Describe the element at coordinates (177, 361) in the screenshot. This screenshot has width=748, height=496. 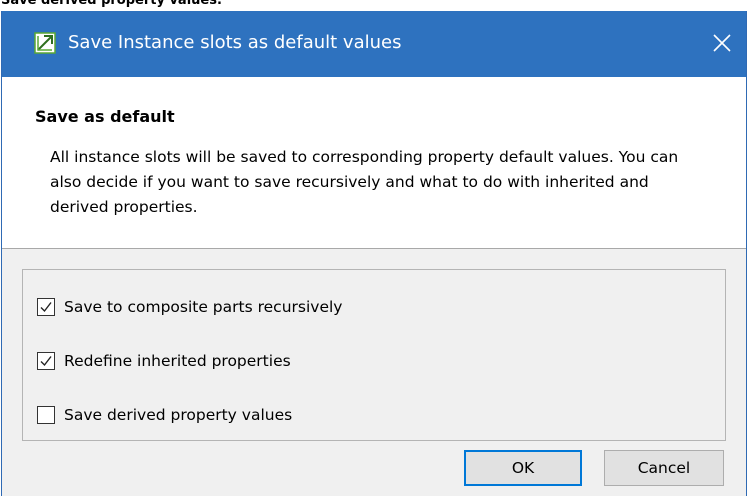
I see `option-label: Redefine inherited properties` at that location.